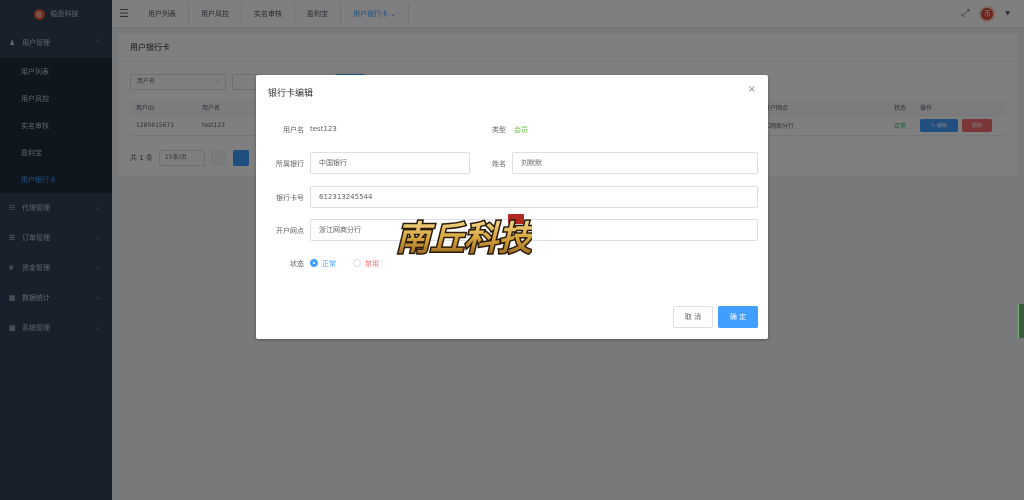 The image size is (1024, 500). Describe the element at coordinates (635, 163) in the screenshot. I see `name-field: 刘默默` at that location.